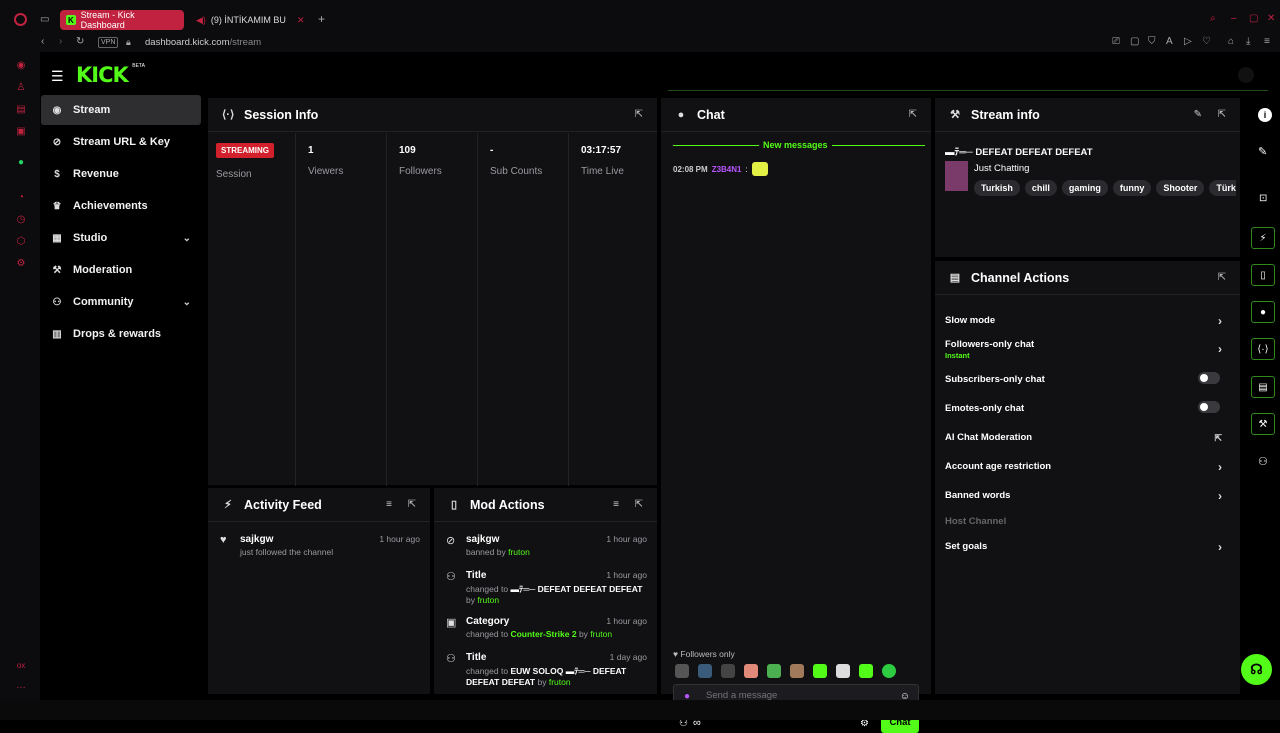 The image size is (1280, 733). I want to click on history-icon: ◔, so click(21, 198).